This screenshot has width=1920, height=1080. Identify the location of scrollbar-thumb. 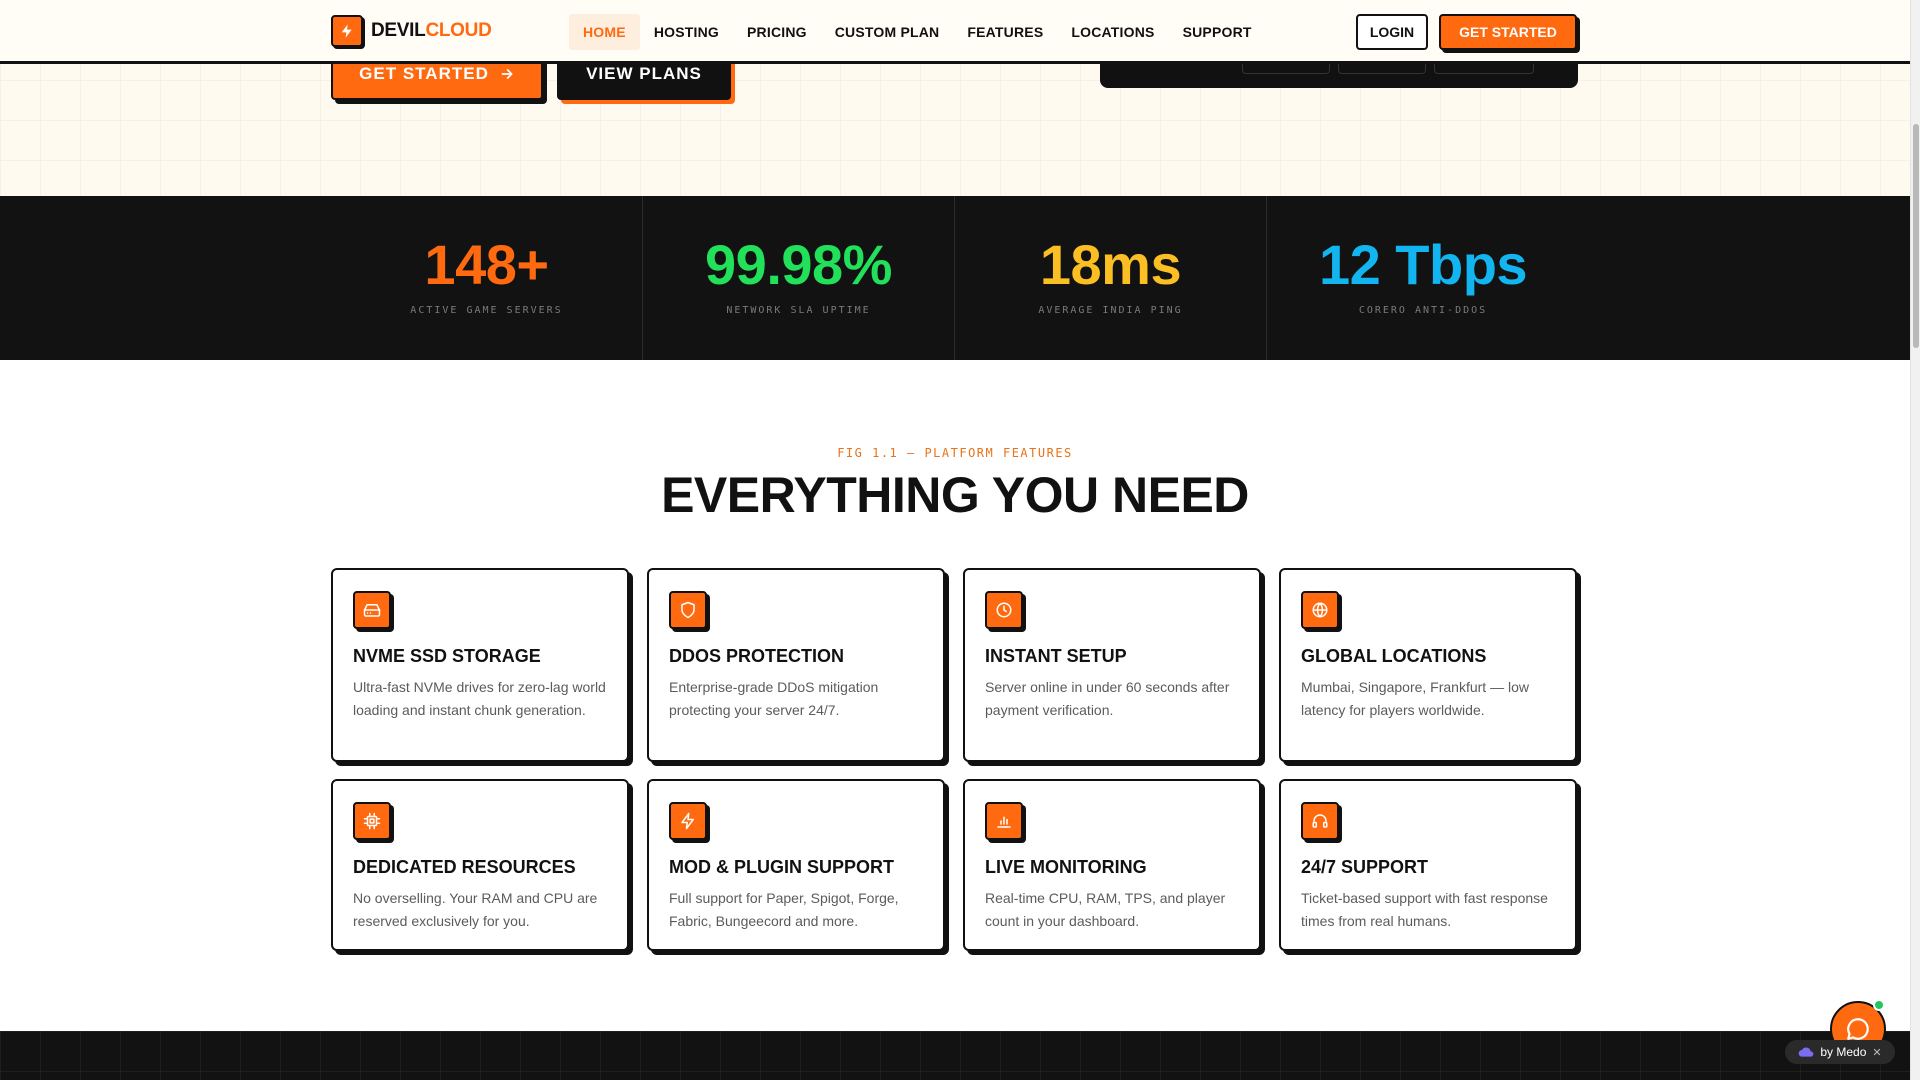
(1916, 236).